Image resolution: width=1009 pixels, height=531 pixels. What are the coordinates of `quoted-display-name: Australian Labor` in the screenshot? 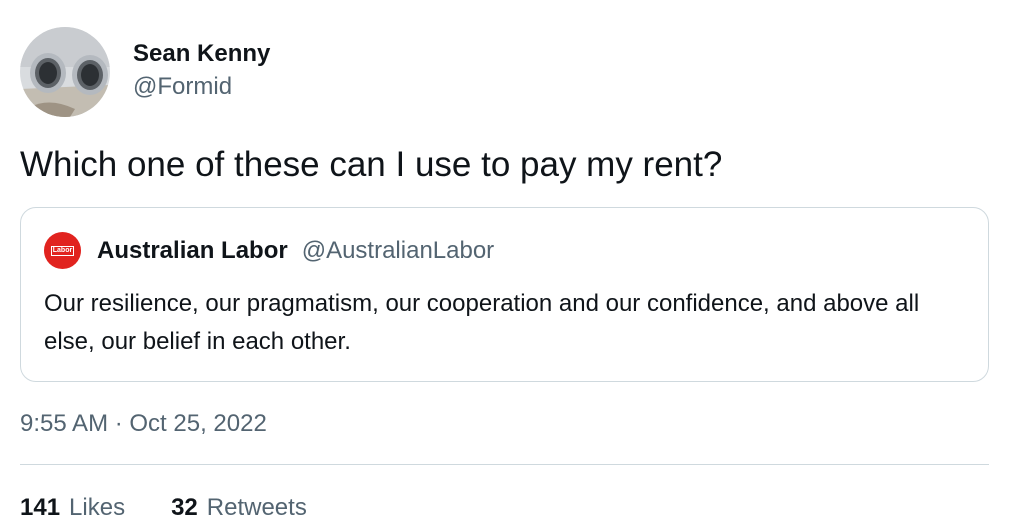 It's located at (192, 250).